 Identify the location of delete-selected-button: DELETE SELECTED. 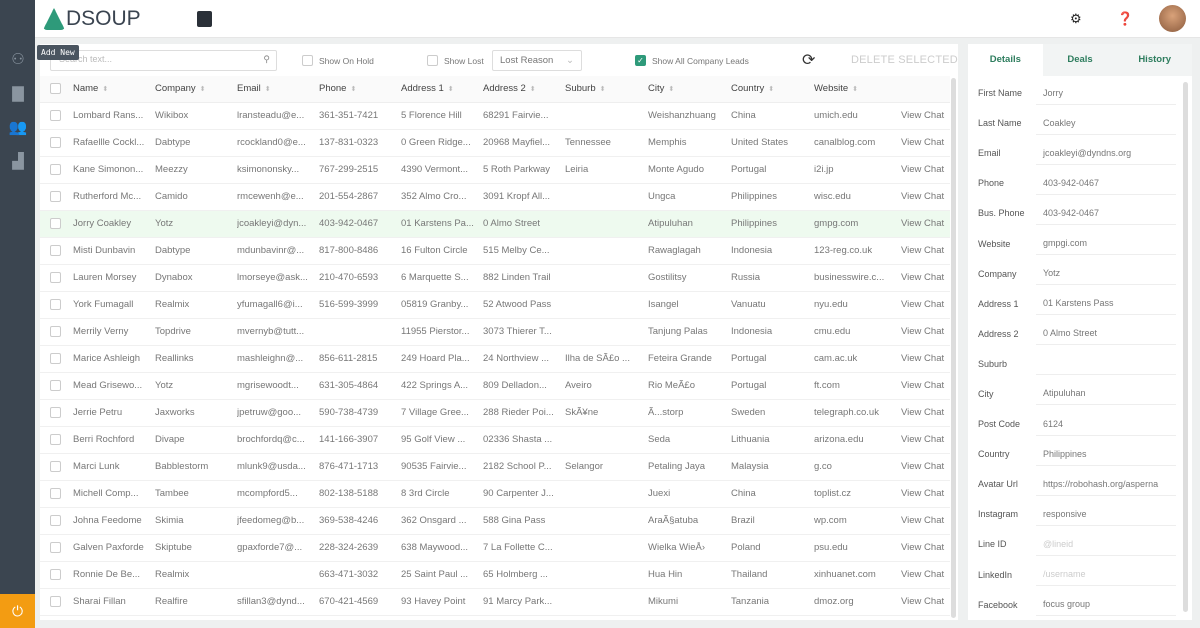
(904, 60).